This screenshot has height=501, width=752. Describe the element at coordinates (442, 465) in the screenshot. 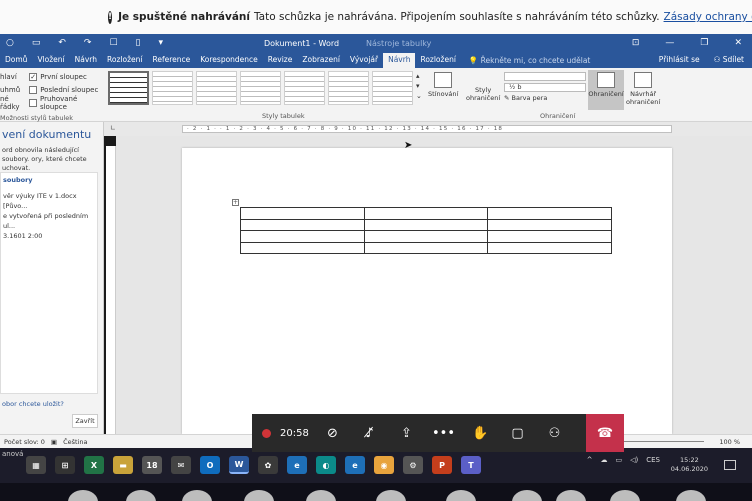

I see `powerpoint-icon: P` at that location.